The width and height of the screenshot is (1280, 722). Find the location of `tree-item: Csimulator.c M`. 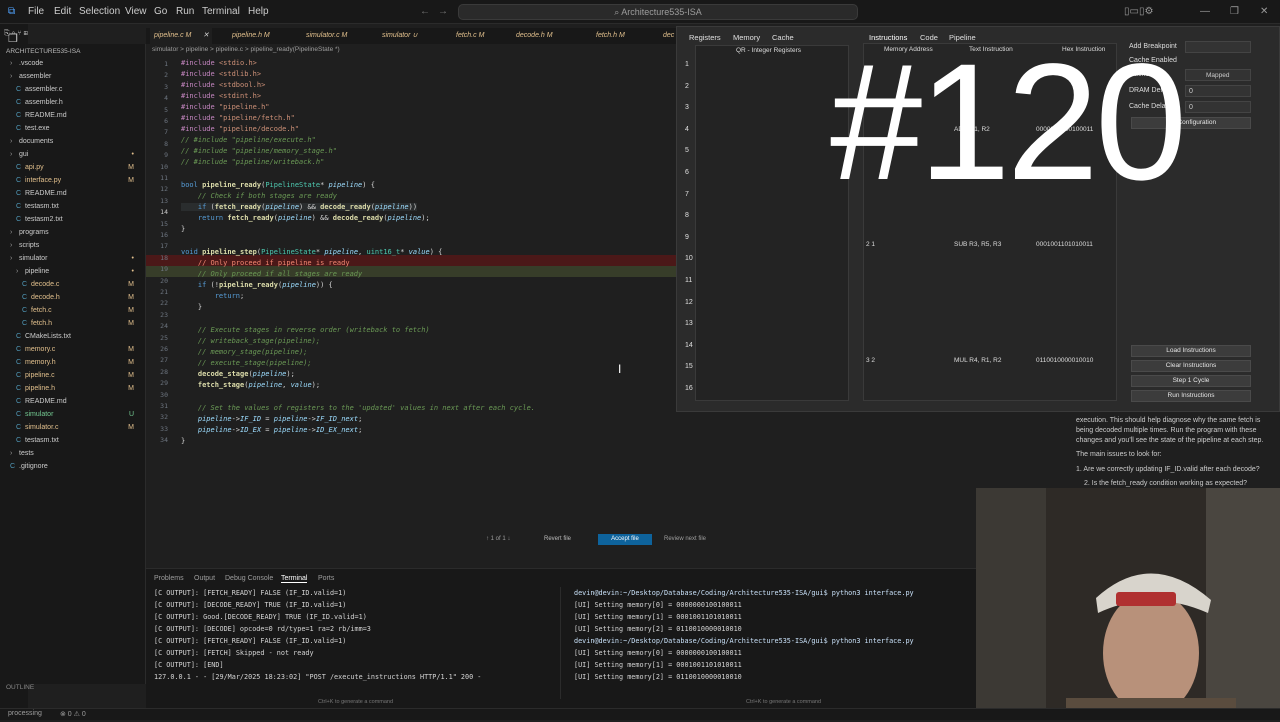

tree-item: Csimulator.c M is located at coordinates (73, 428).